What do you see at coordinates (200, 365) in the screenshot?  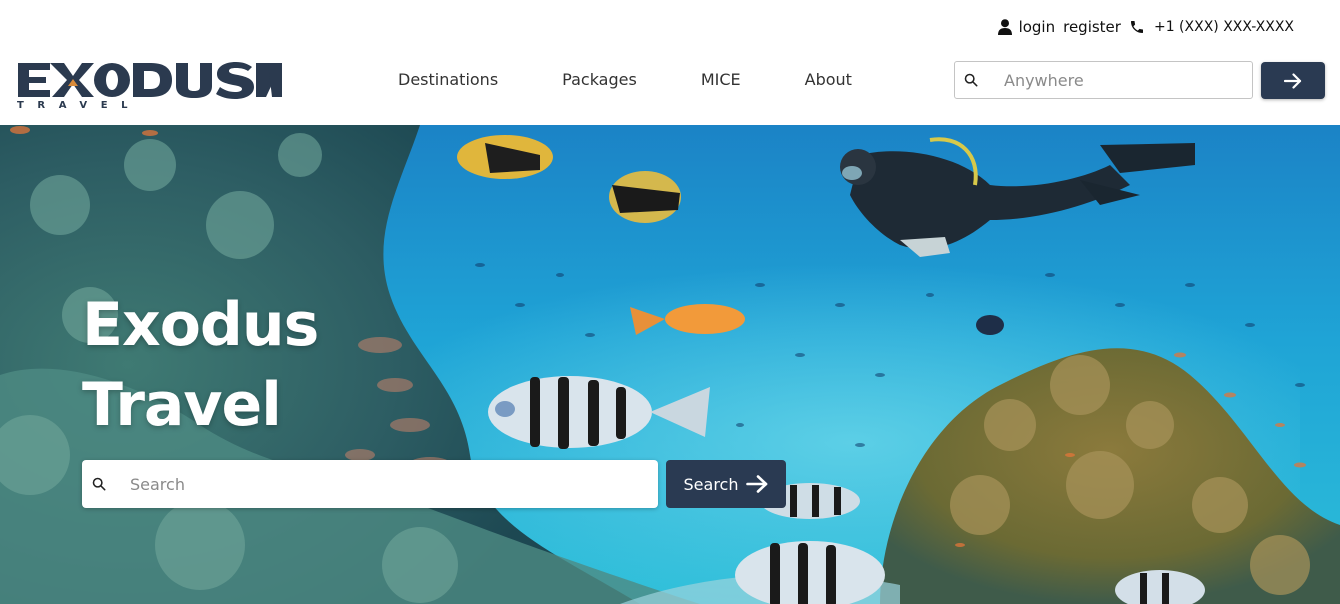 I see `hero-title: Exodus Travel` at bounding box center [200, 365].